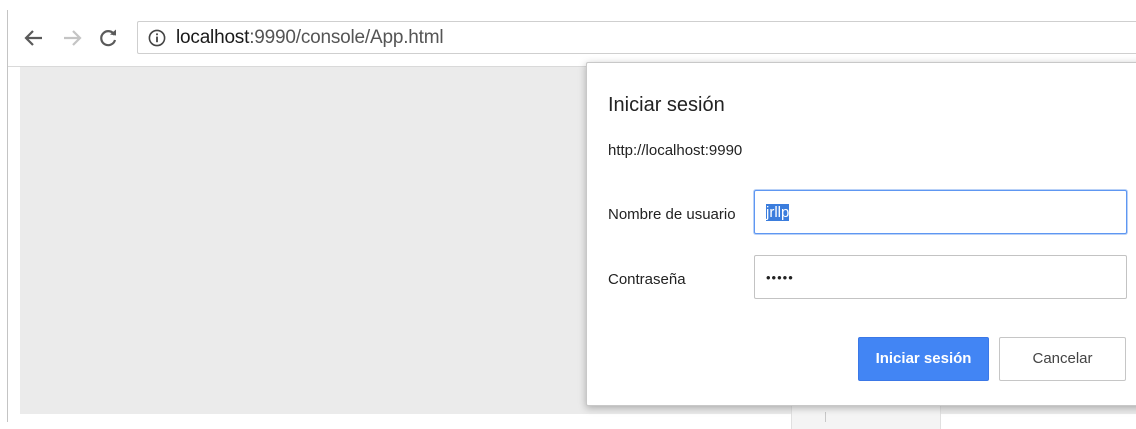  I want to click on reload-icon, so click(108, 38).